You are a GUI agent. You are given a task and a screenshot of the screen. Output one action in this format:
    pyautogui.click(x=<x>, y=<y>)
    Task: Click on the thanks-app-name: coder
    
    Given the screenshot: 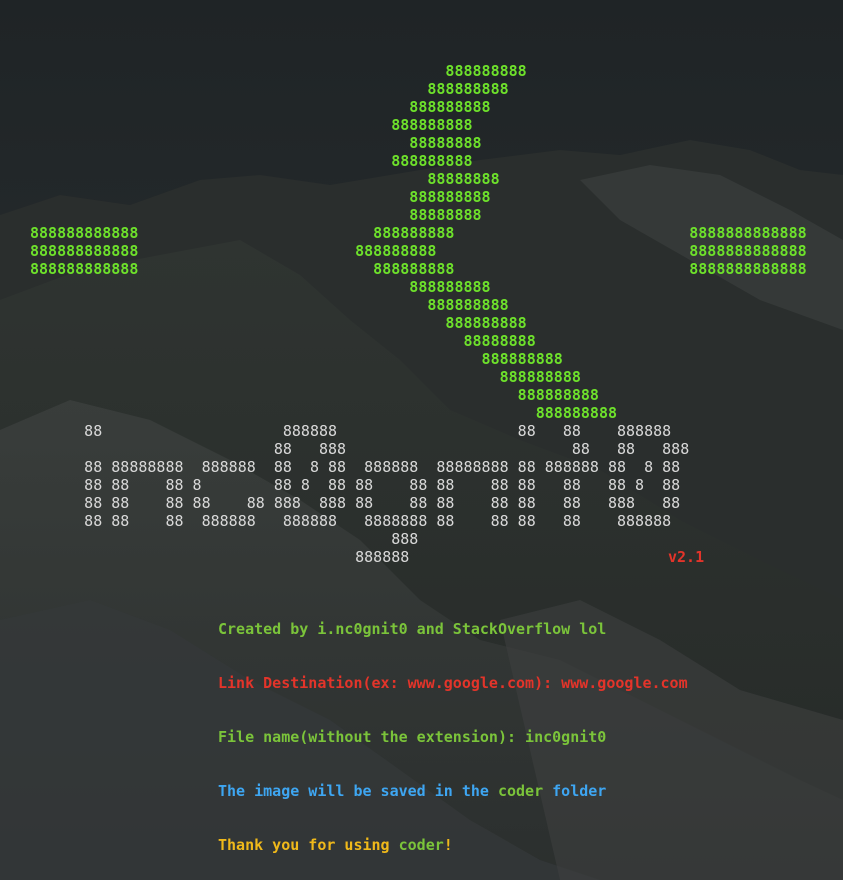 What is the action you would take?
    pyautogui.click(x=421, y=845)
    